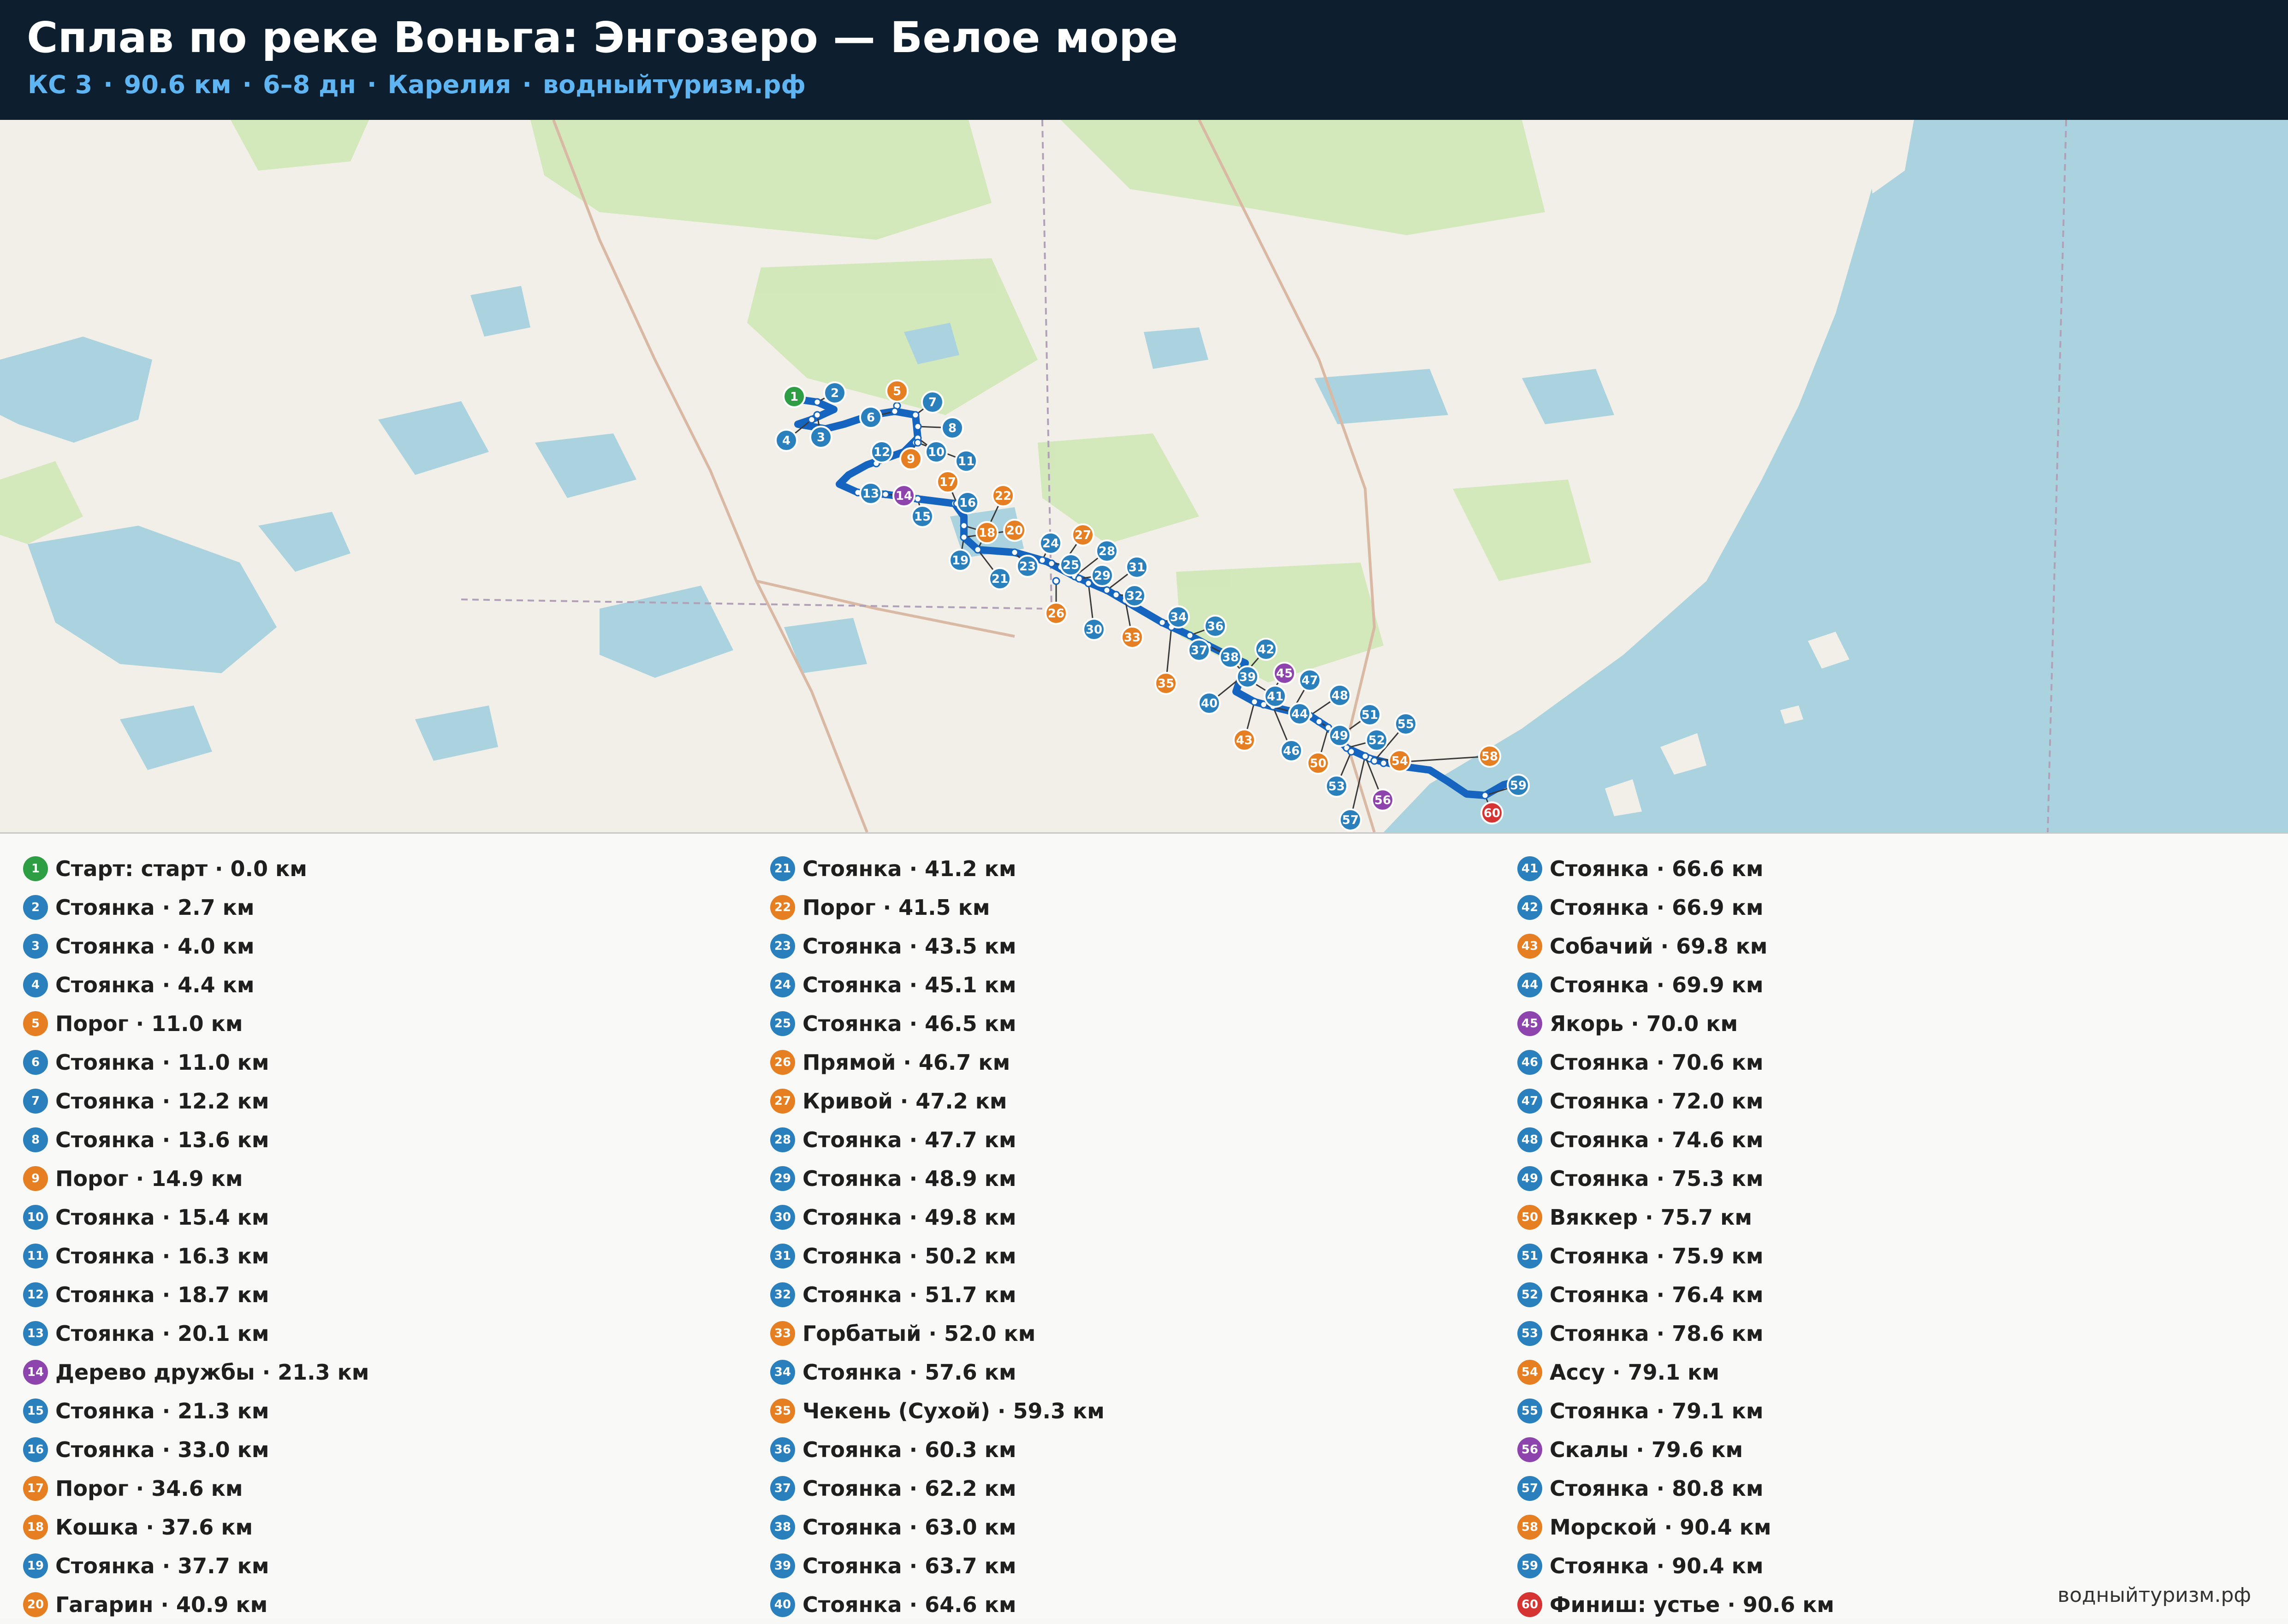 The width and height of the screenshot is (2288, 1624). Describe the element at coordinates (1199, 650) in the screenshot. I see `route-marker: 37` at that location.